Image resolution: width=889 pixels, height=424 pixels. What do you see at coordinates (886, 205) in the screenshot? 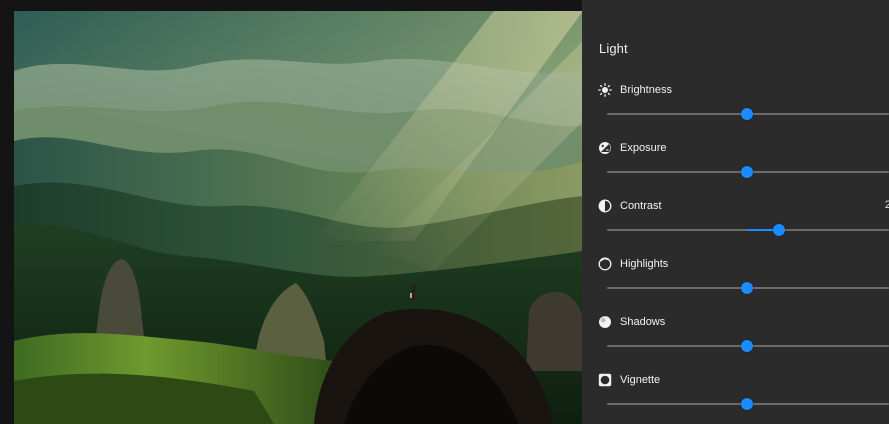
I see `contrast-value: 2` at bounding box center [886, 205].